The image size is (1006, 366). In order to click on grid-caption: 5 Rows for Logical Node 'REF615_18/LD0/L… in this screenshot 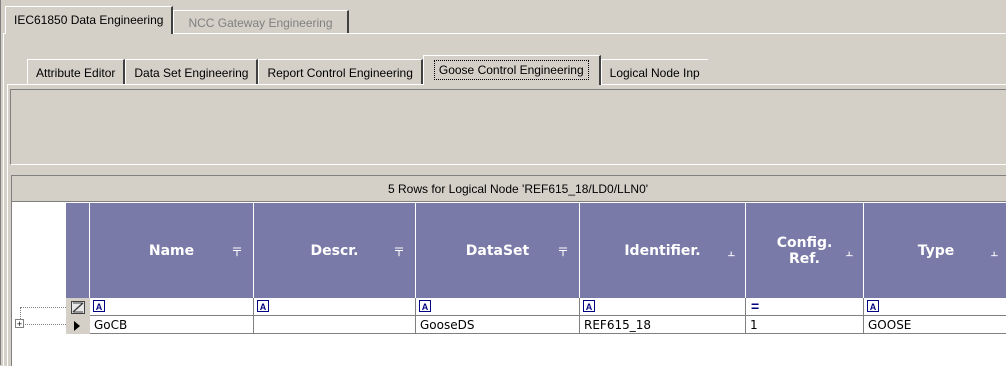, I will do `click(509, 189)`.